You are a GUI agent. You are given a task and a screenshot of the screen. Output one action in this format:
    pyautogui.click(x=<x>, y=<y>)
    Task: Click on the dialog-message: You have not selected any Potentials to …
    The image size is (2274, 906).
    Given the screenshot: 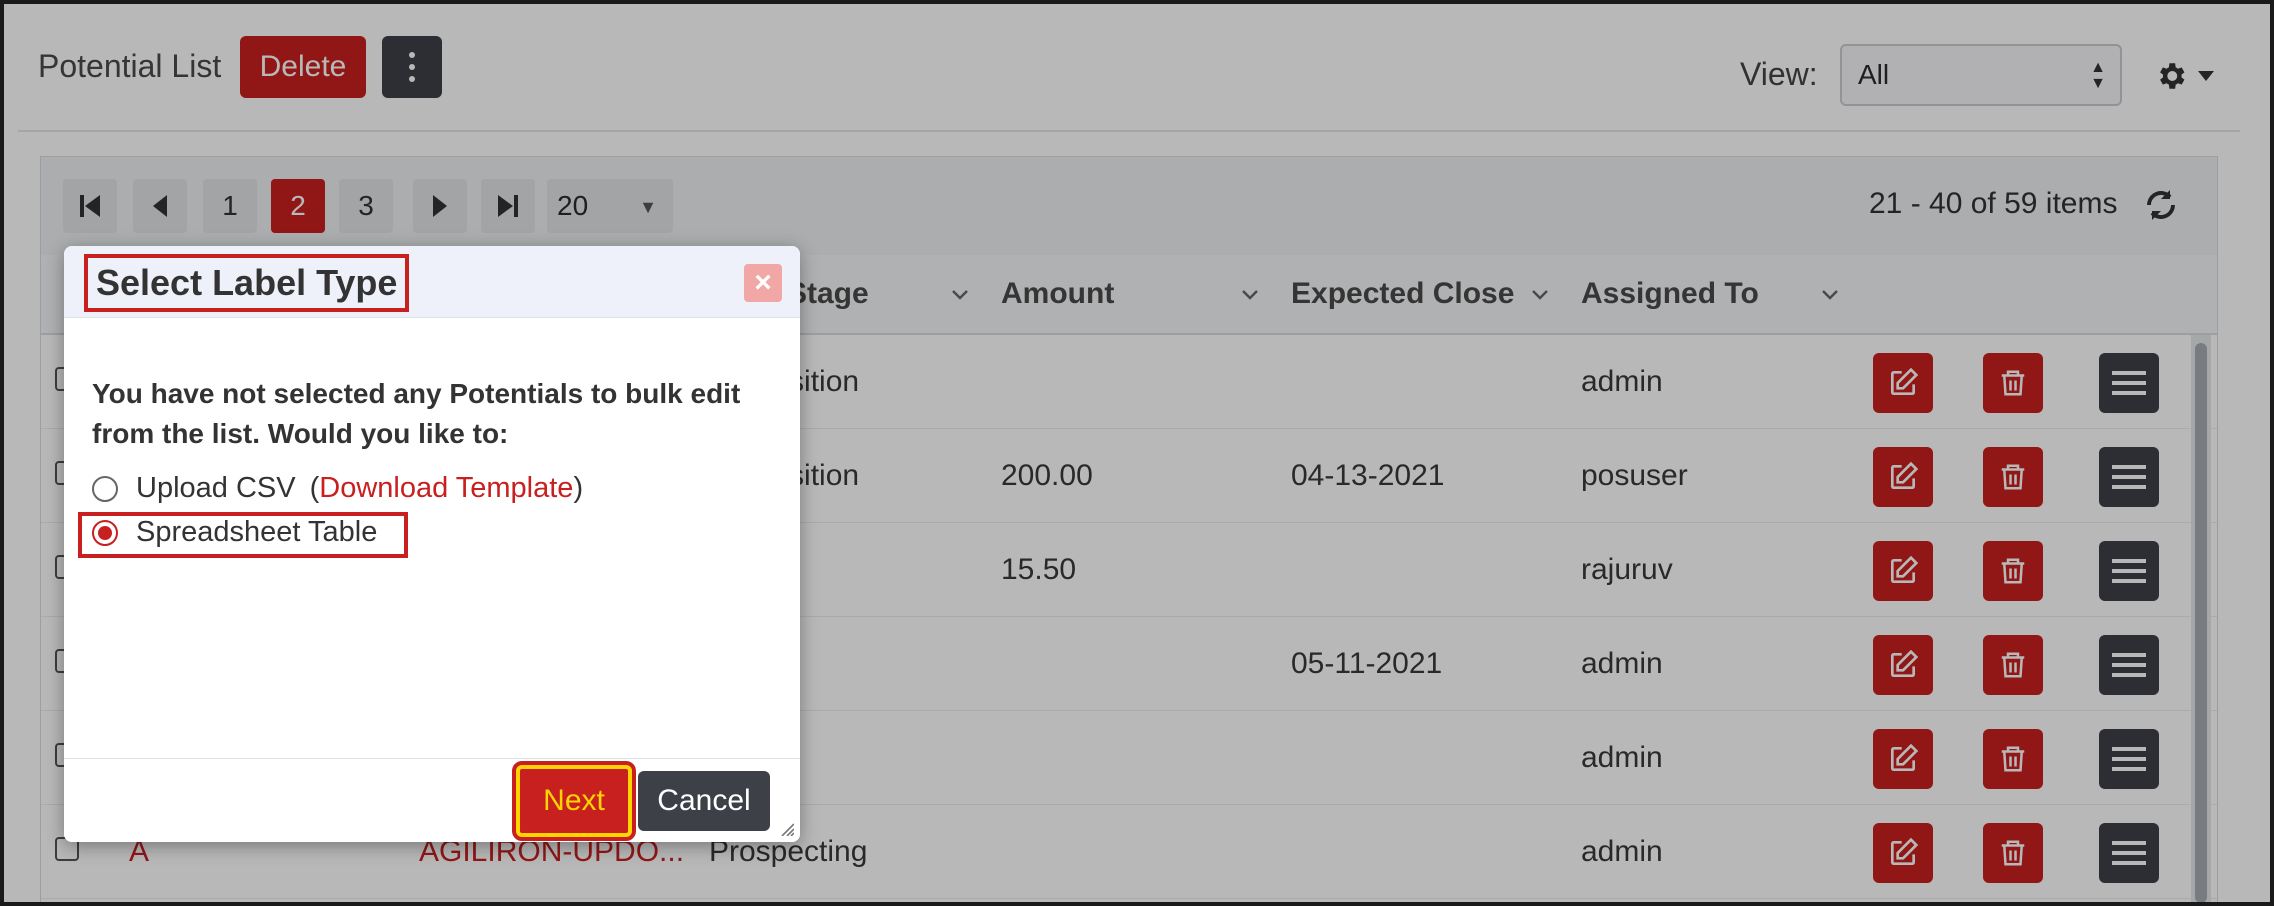 What is the action you would take?
    pyautogui.click(x=416, y=413)
    